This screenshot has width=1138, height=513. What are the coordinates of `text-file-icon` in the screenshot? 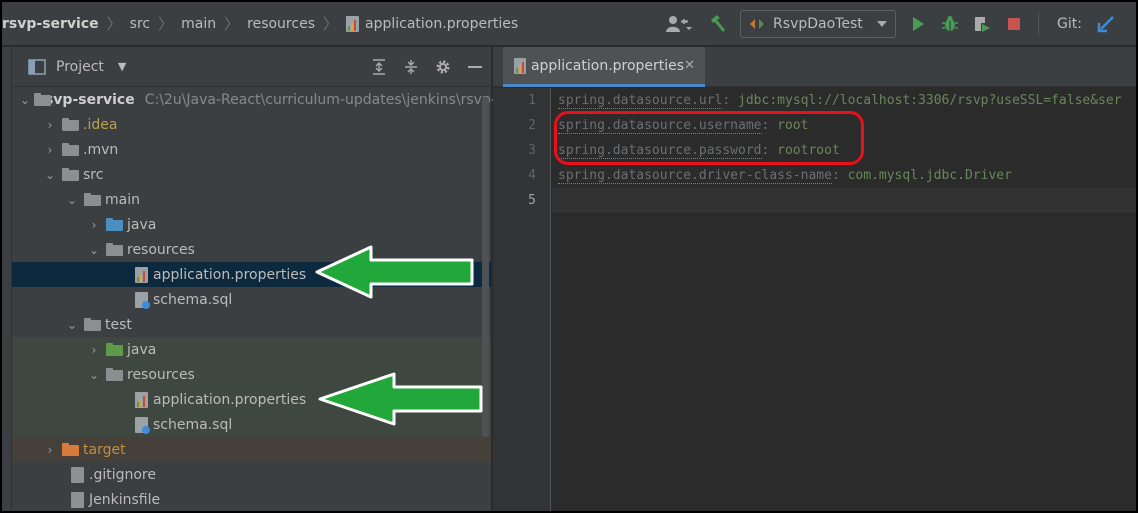 It's located at (77, 499).